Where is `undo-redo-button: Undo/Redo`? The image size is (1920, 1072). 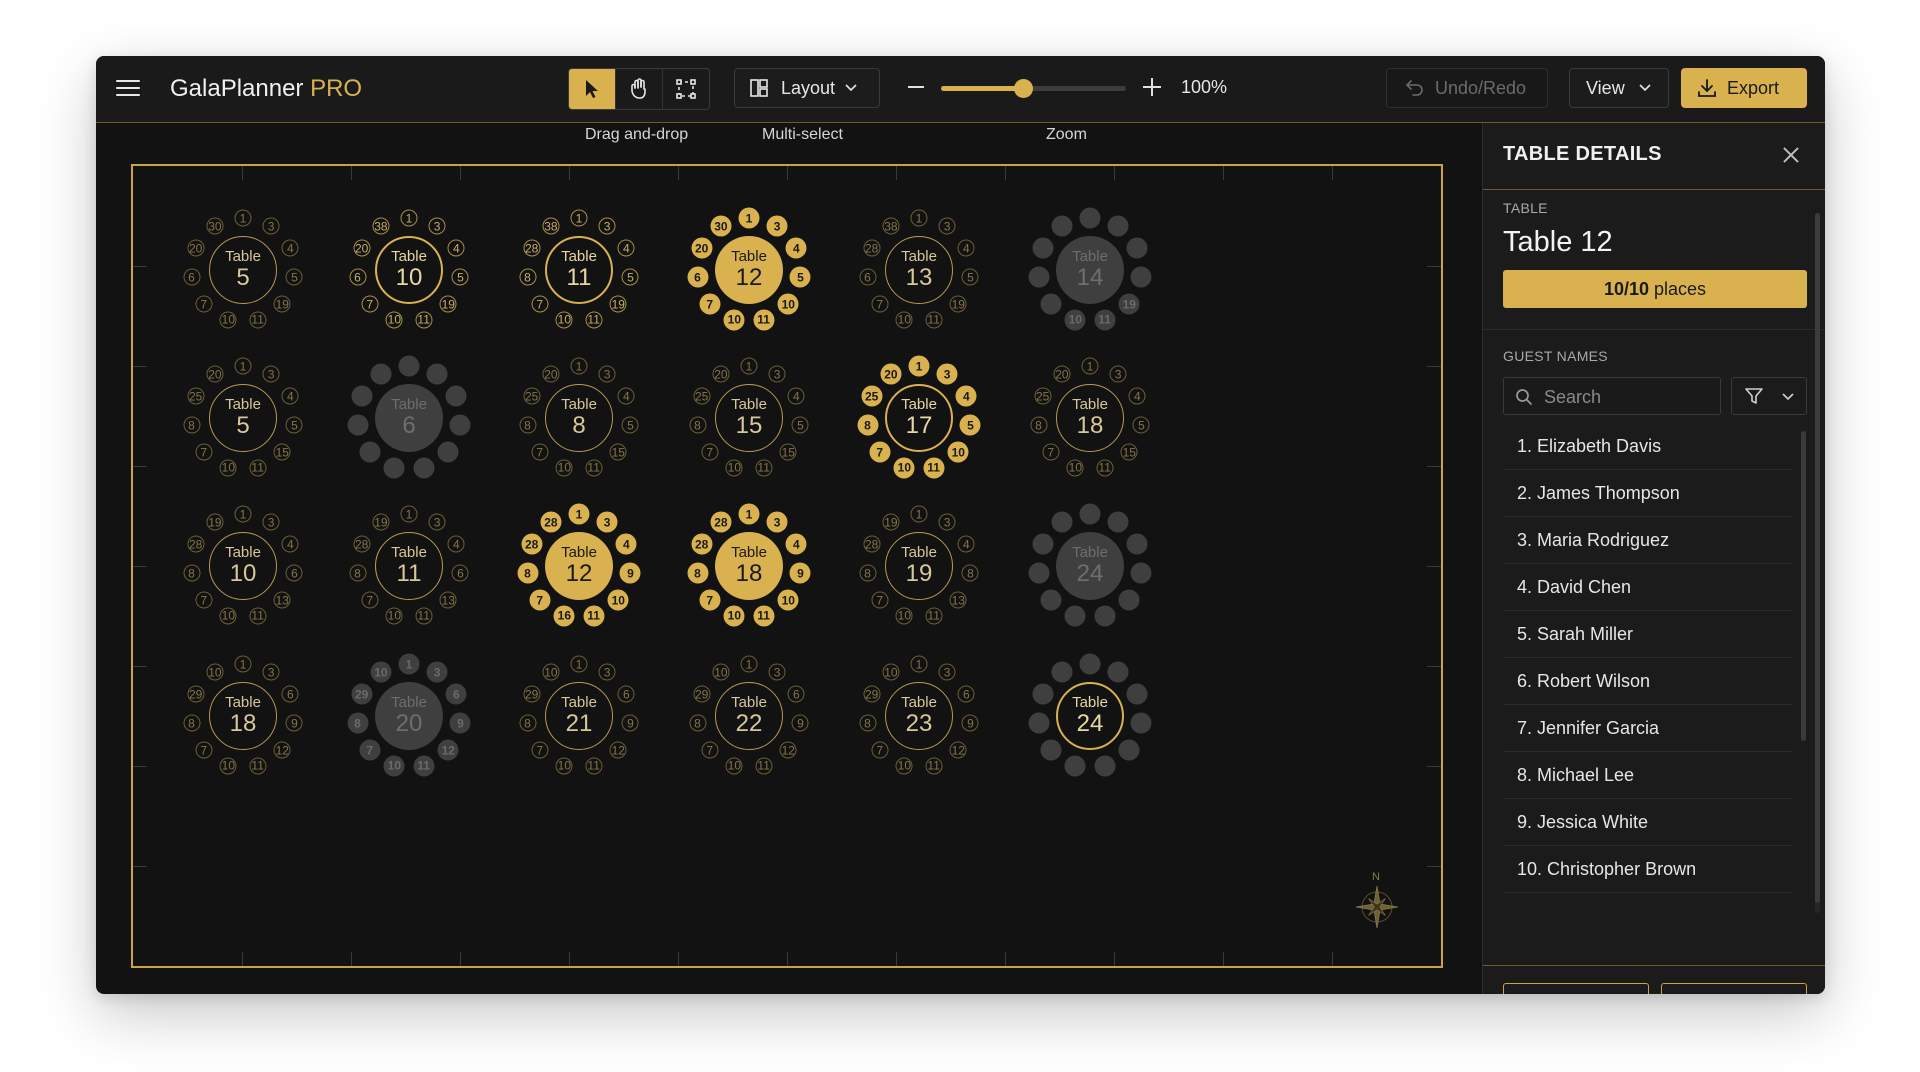
undo-redo-button: Undo/Redo is located at coordinates (1467, 88).